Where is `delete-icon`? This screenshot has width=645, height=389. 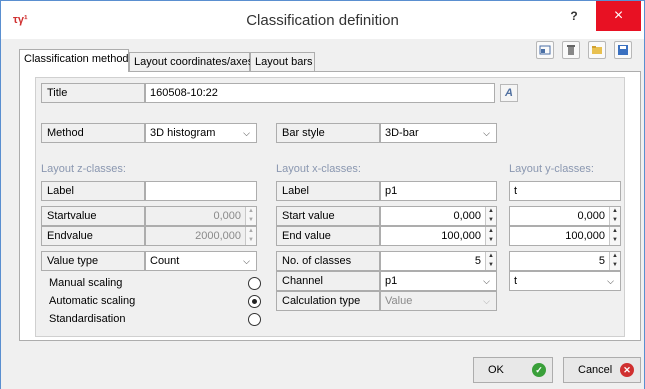
delete-icon is located at coordinates (571, 50).